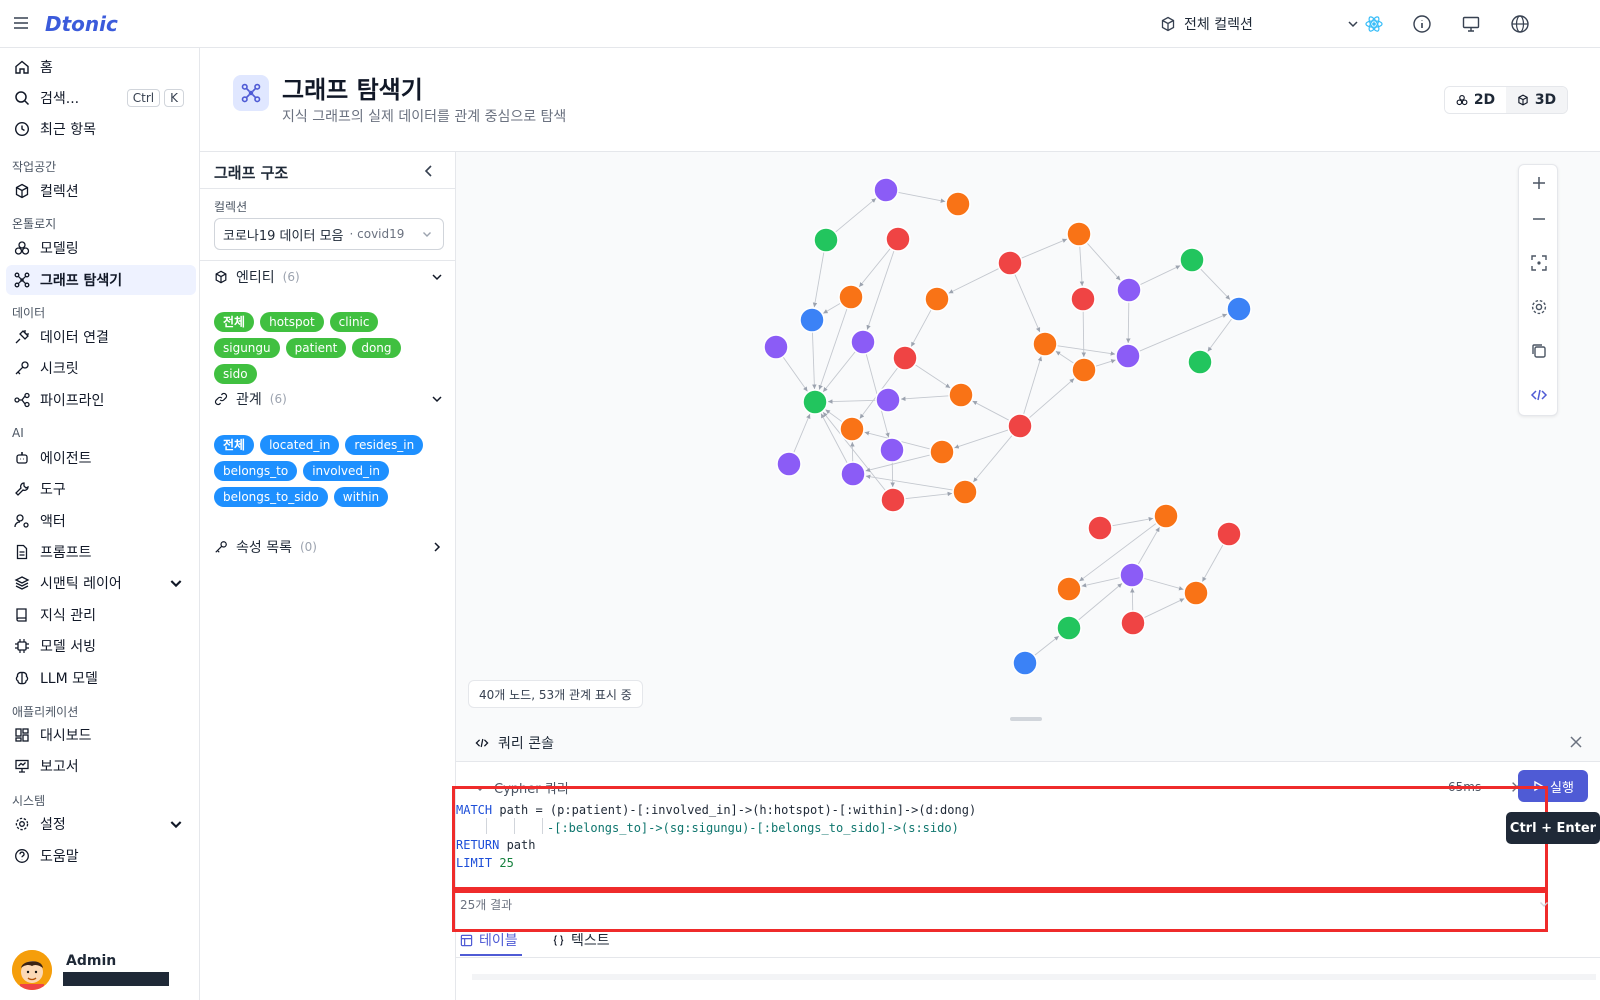 This screenshot has width=1600, height=1000. What do you see at coordinates (101, 552) in the screenshot?
I see `sidebar-item-prompt: 프롬프트` at bounding box center [101, 552].